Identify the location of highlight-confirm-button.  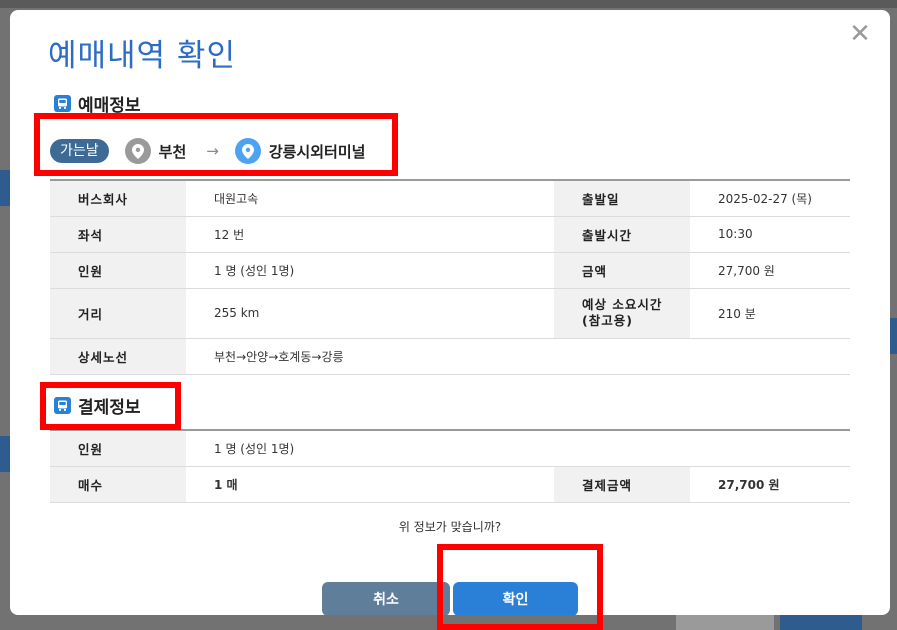
(520, 587).